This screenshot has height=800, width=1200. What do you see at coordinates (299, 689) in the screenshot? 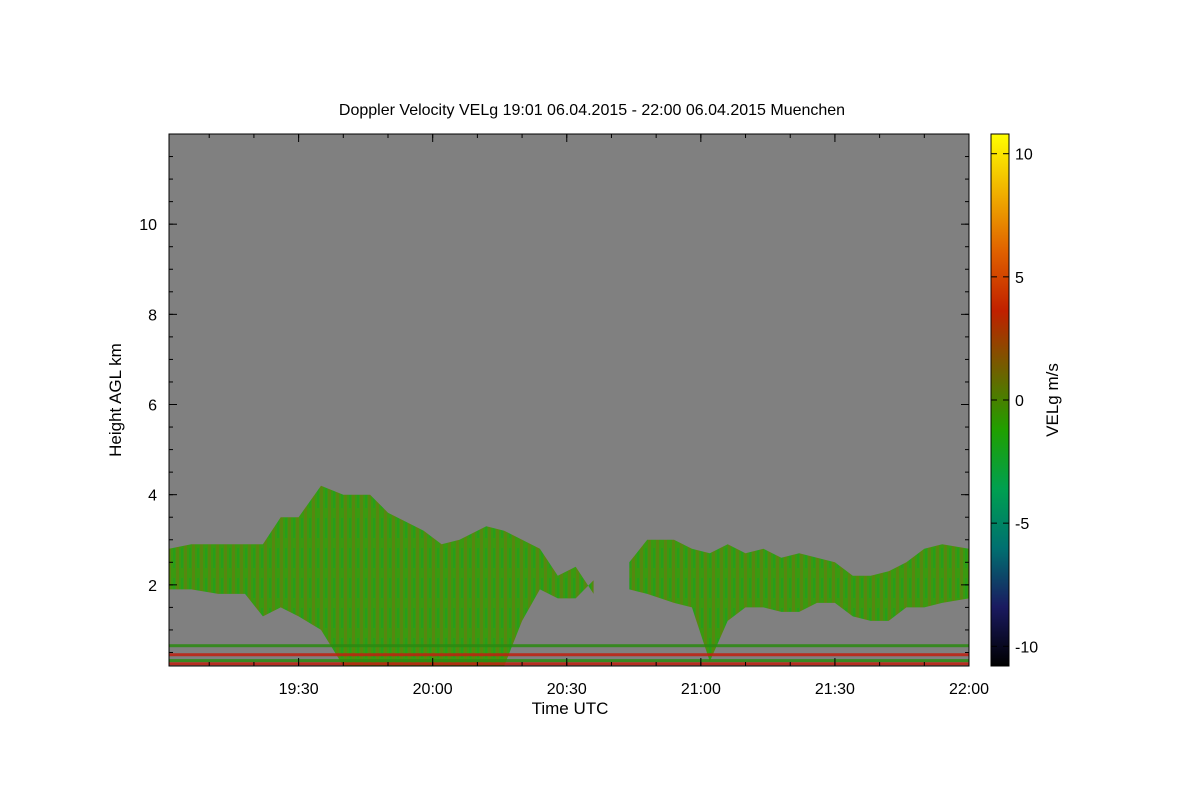
I see `x-tick-label: 19:30` at bounding box center [299, 689].